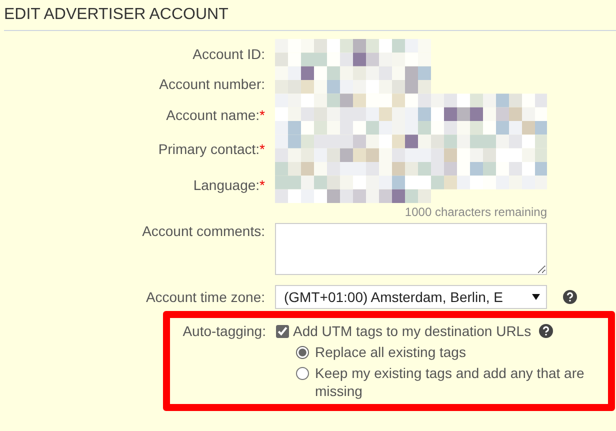 This screenshot has width=616, height=431. What do you see at coordinates (475, 212) in the screenshot?
I see `character-counter: 1000 characters remaining` at bounding box center [475, 212].